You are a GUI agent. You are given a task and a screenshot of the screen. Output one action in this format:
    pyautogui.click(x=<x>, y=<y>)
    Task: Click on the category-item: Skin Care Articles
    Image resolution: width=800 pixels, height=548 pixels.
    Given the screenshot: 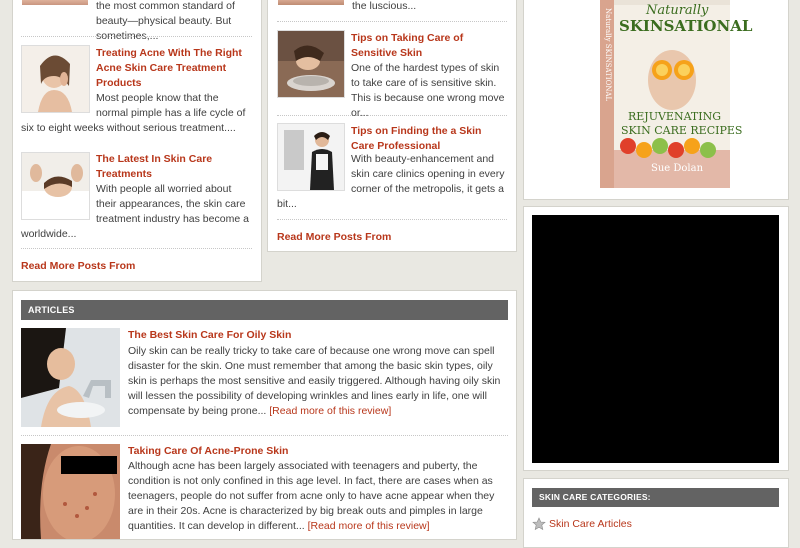 What is the action you would take?
    pyautogui.click(x=582, y=524)
    